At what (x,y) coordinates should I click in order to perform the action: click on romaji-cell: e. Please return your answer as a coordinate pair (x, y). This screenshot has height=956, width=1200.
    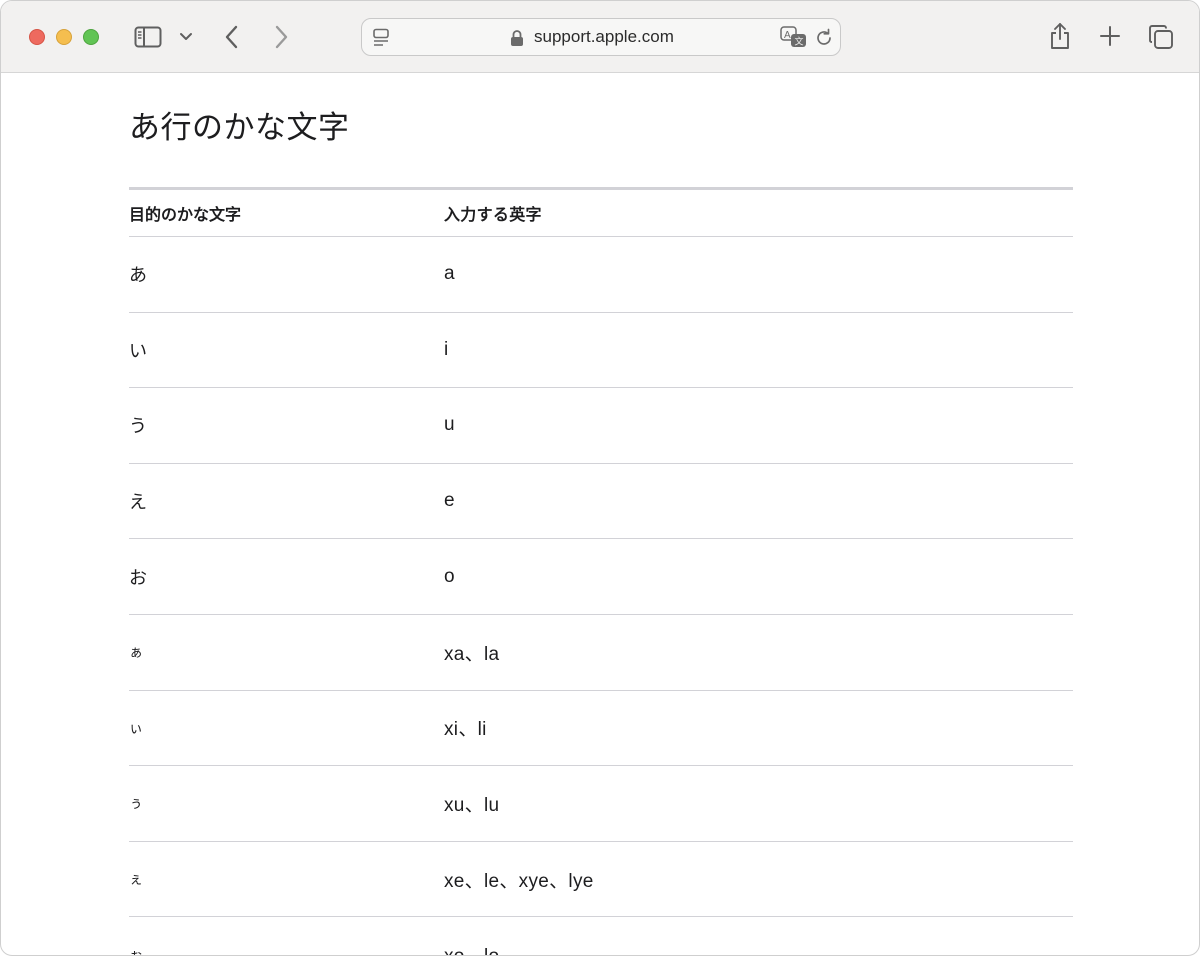
    Looking at the image, I should click on (449, 501).